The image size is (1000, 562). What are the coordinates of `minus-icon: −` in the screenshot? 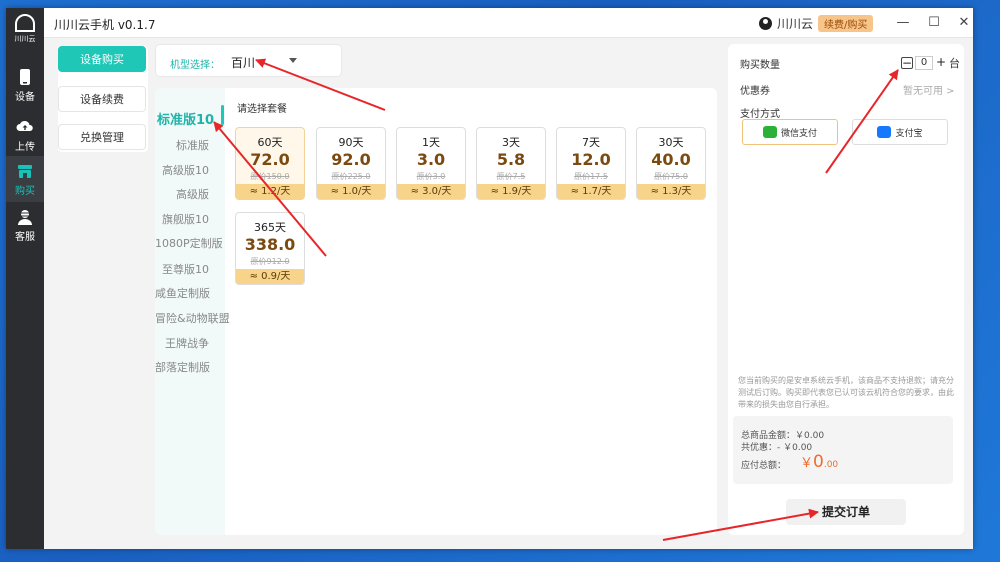 It's located at (907, 63).